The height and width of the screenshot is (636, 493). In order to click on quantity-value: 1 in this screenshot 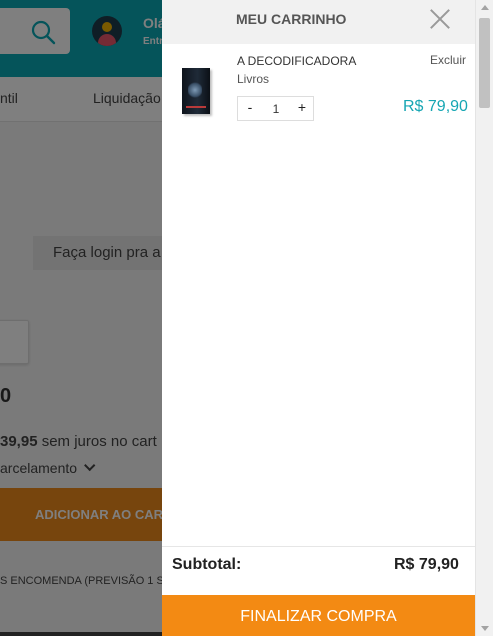, I will do `click(276, 109)`.